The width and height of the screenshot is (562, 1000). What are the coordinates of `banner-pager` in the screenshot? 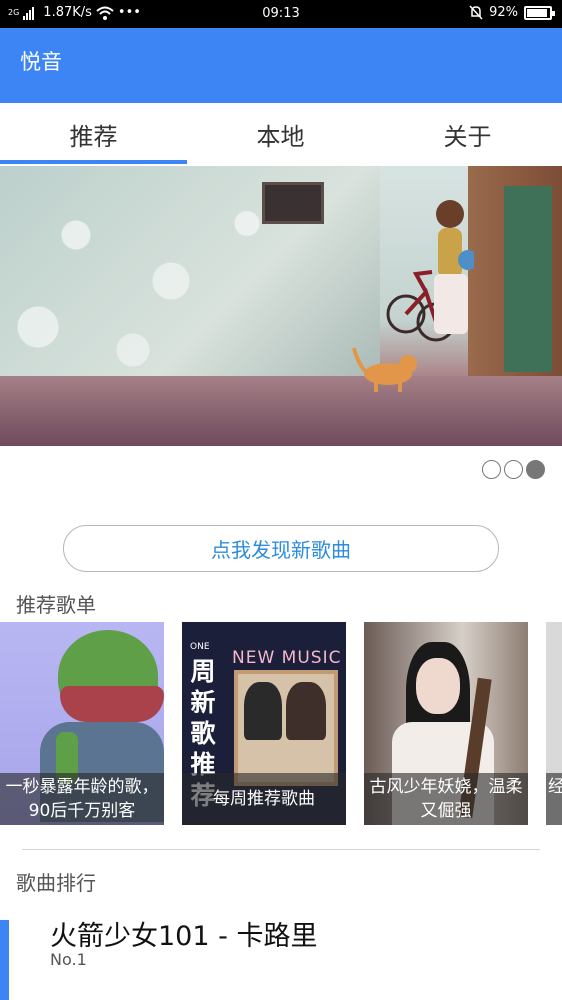 It's located at (513, 469).